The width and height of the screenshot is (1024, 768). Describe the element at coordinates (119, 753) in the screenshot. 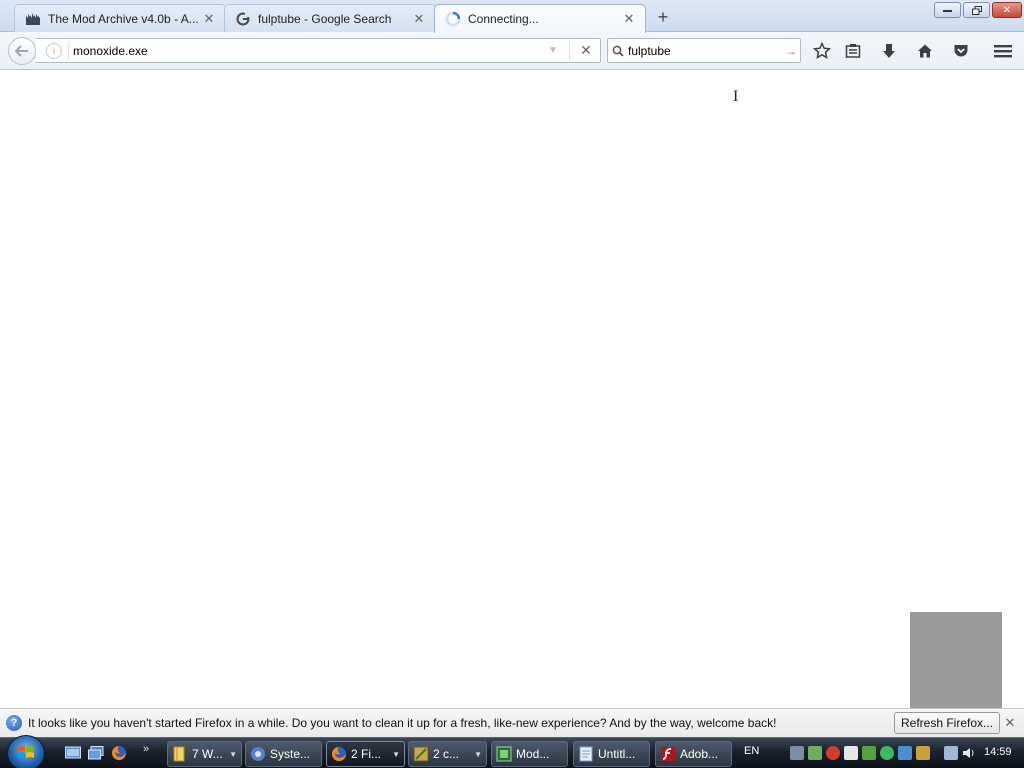

I see `firefox-quicklaunch-icon` at that location.